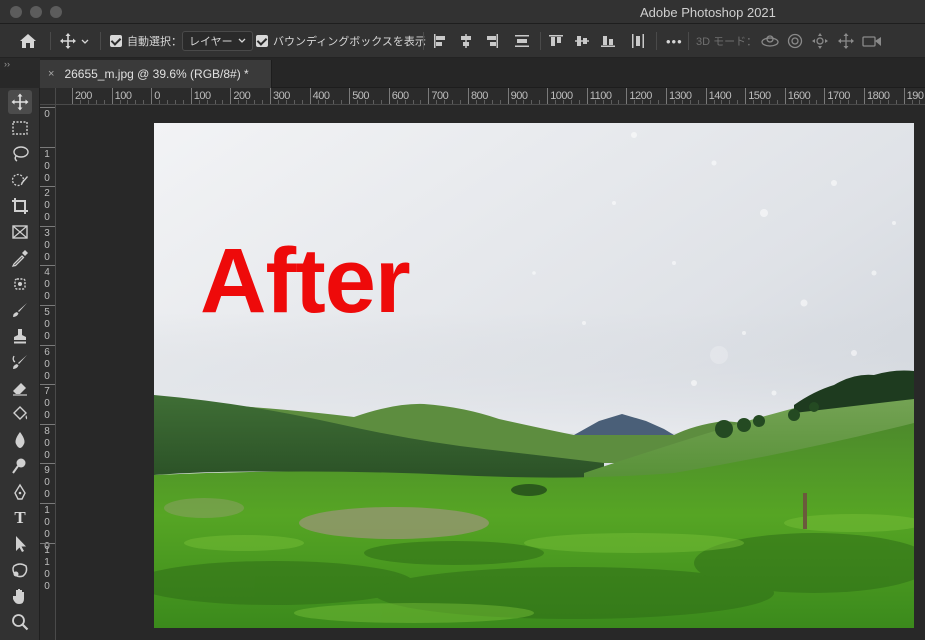 This screenshot has height=640, width=925. Describe the element at coordinates (116, 41) in the screenshot. I see `auto-select-checkbox` at that location.